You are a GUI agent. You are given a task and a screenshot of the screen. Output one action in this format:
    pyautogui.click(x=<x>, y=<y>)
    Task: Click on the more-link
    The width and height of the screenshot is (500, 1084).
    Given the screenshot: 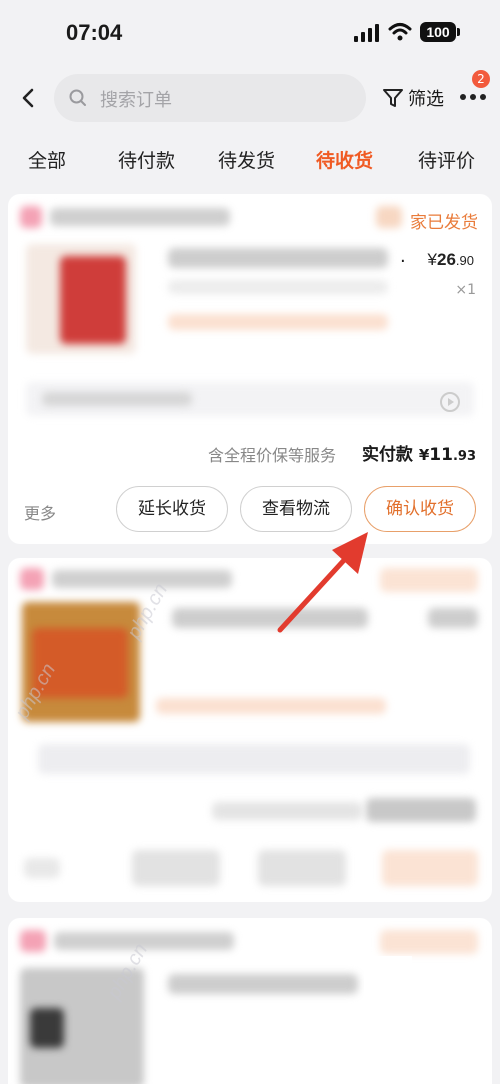 What is the action you would take?
    pyautogui.click(x=42, y=868)
    